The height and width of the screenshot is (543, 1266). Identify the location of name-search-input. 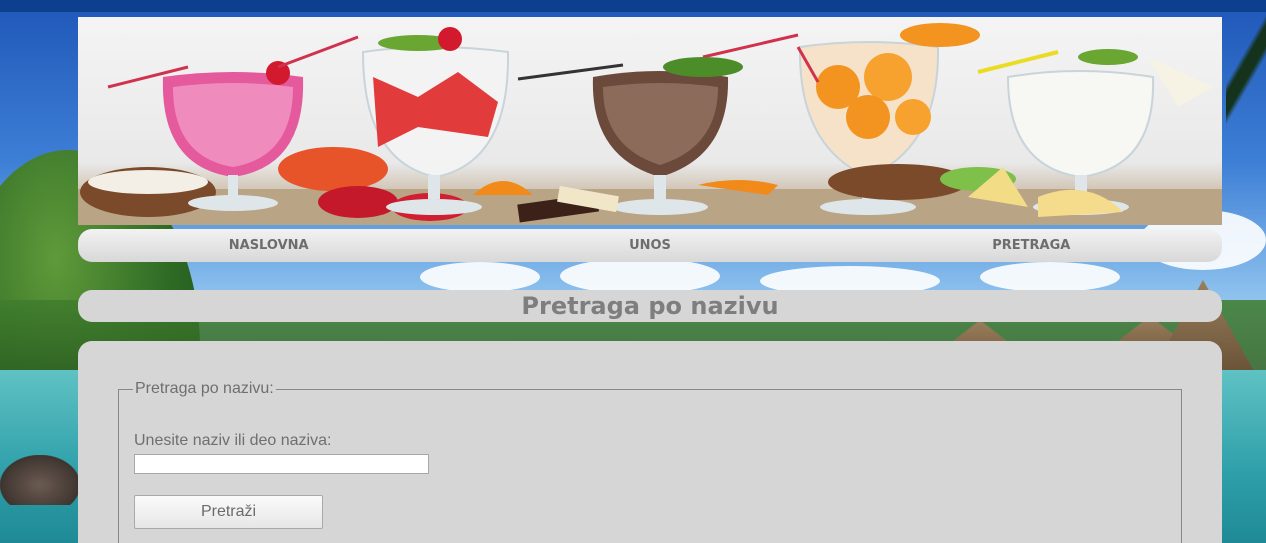
(281, 464).